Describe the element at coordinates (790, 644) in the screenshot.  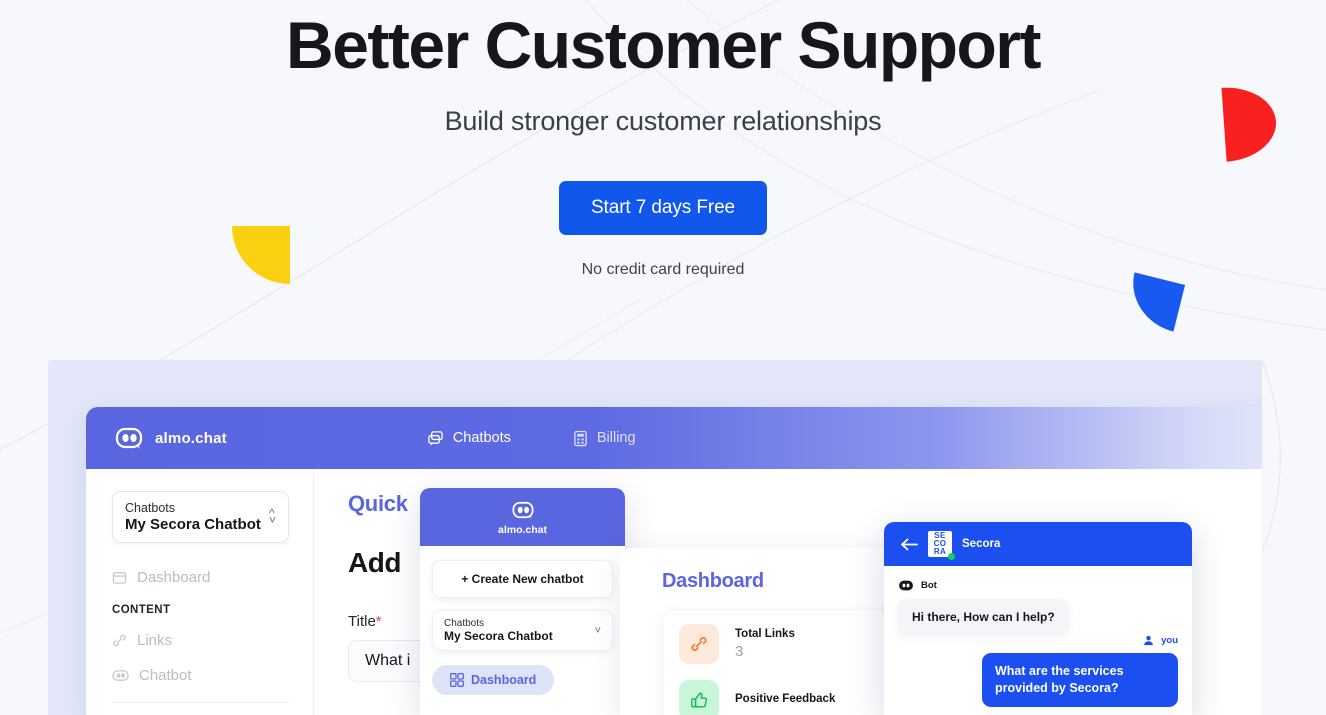
I see `stat-row-total-links: Total Links 3` at that location.